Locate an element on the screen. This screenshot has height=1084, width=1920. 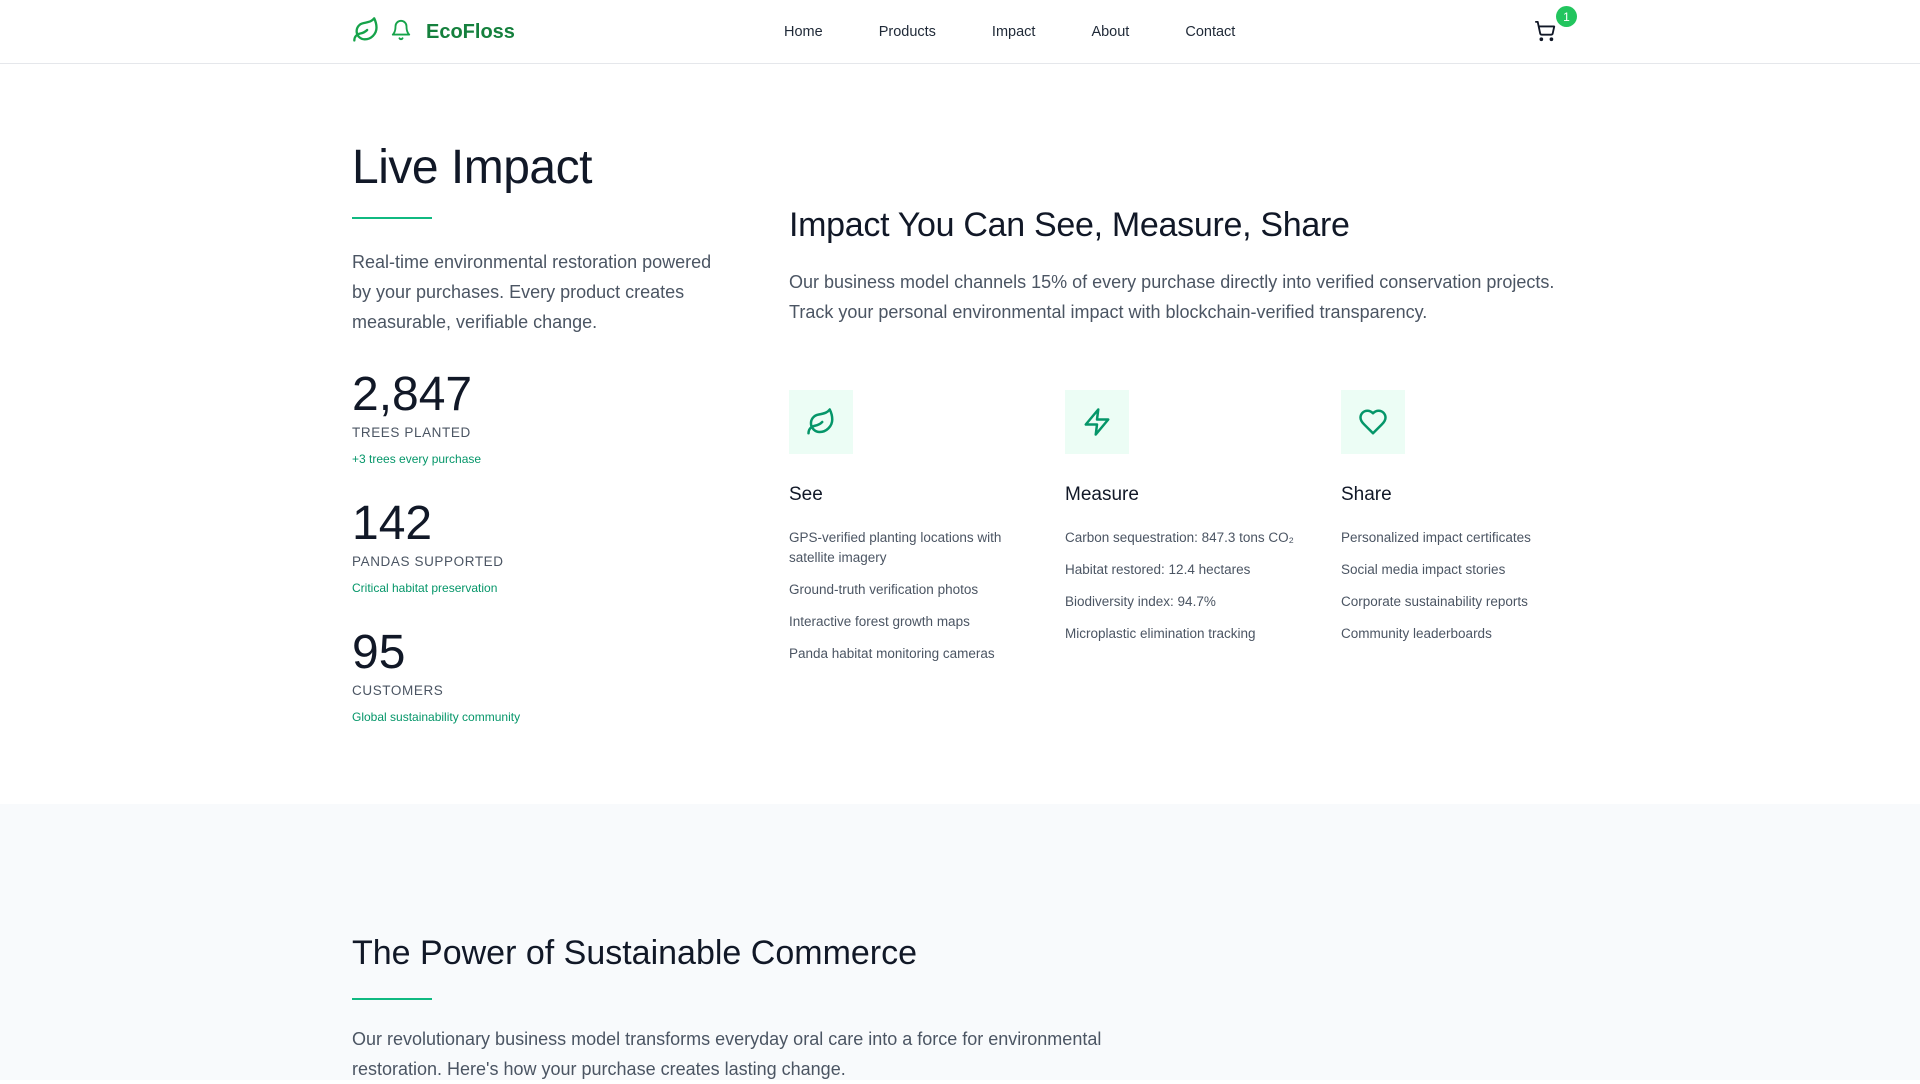
stat-label: TREES PLANTED is located at coordinates (411, 432).